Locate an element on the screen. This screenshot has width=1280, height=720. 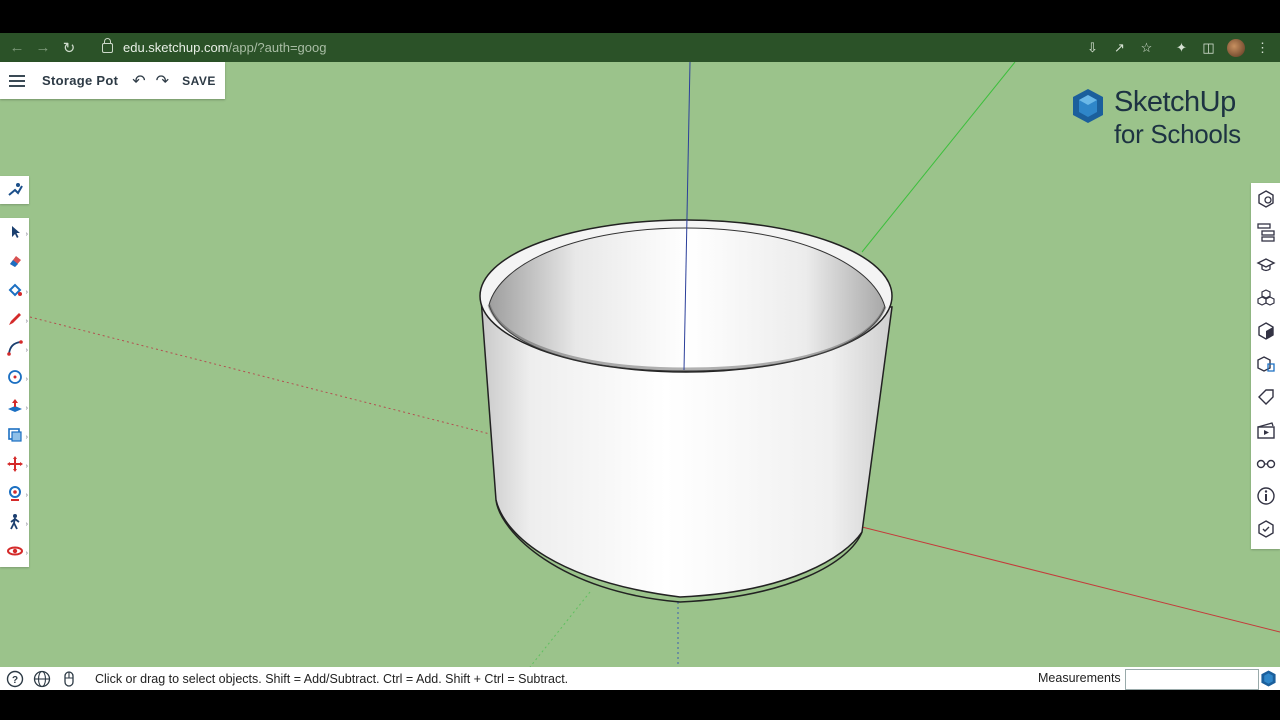
mouse-hint-button is located at coordinates (69, 678).